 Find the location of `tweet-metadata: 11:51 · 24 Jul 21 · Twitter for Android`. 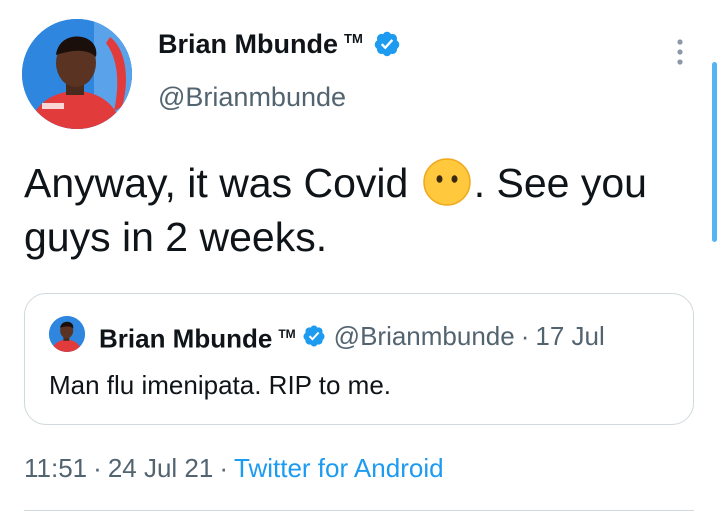

tweet-metadata: 11:51 · 24 Jul 21 · Twitter for Android is located at coordinates (234, 468).